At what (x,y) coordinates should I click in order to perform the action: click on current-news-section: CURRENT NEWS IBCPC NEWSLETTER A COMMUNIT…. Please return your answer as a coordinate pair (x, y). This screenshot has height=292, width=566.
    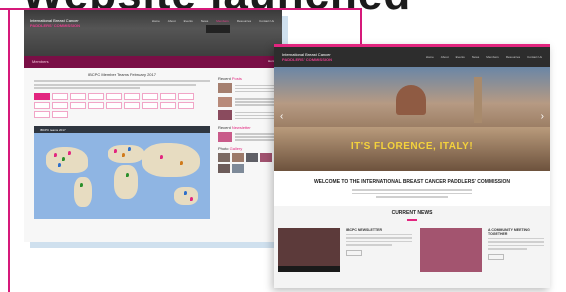
    Looking at the image, I should click on (412, 246).